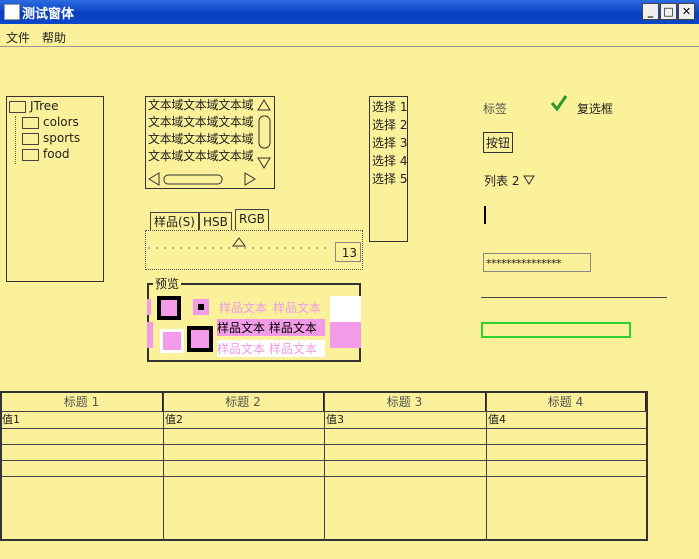 This screenshot has width=699, height=559. I want to click on table-header: 标题 3, so click(405, 402).